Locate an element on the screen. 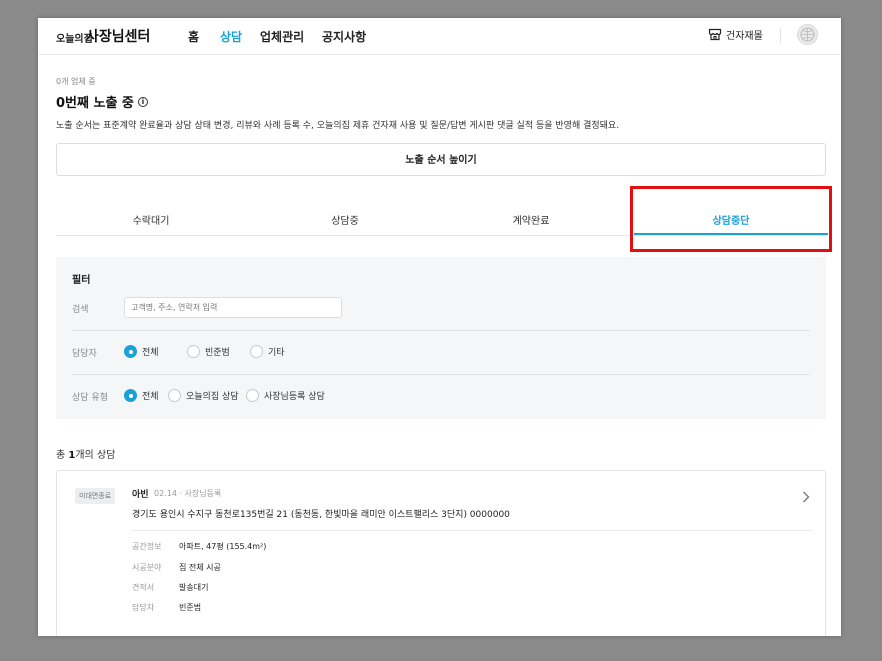 This screenshot has width=882, height=661. manager-radio-person: 빈준범 is located at coordinates (208, 351).